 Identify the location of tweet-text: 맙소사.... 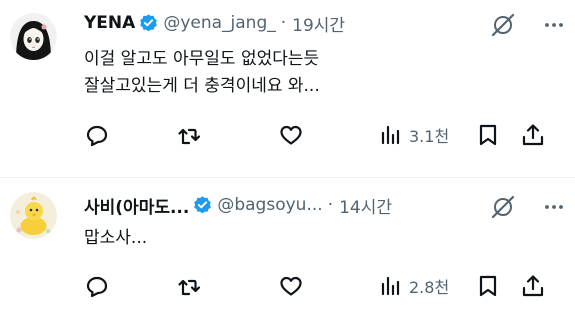
(116, 238).